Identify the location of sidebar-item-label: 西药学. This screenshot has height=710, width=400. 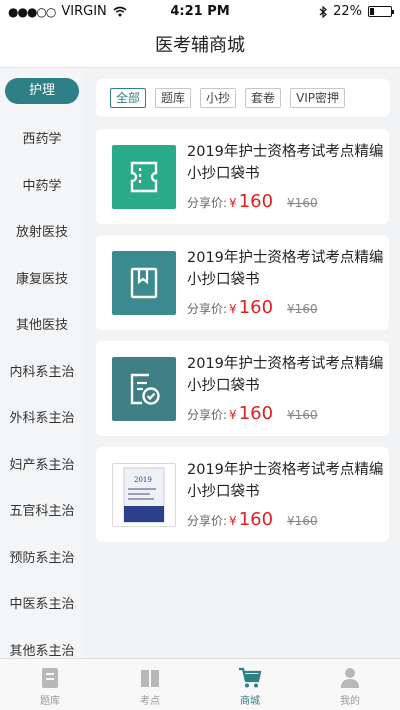
(42, 140).